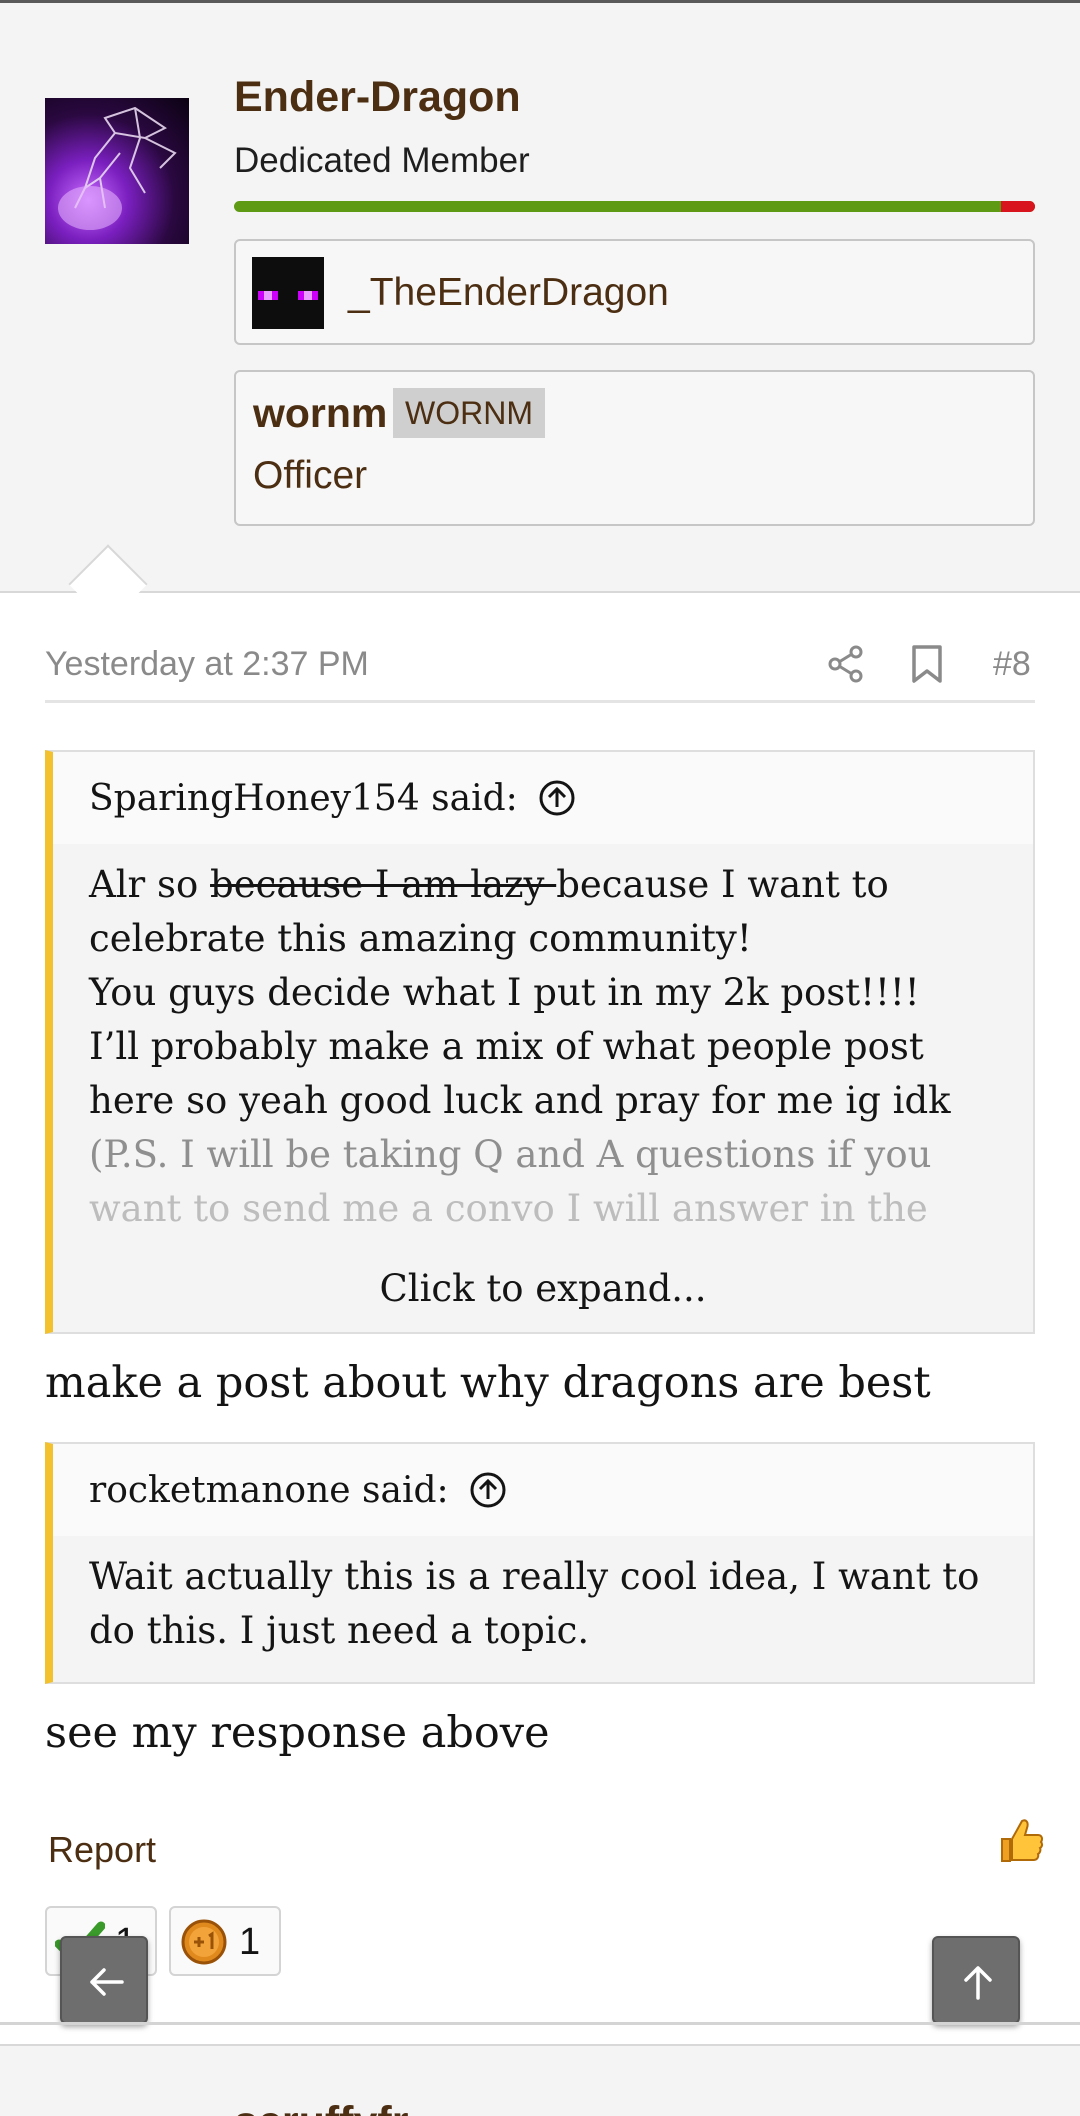 The width and height of the screenshot is (1080, 2116). Describe the element at coordinates (540, 701) in the screenshot. I see `meta-divider` at that location.